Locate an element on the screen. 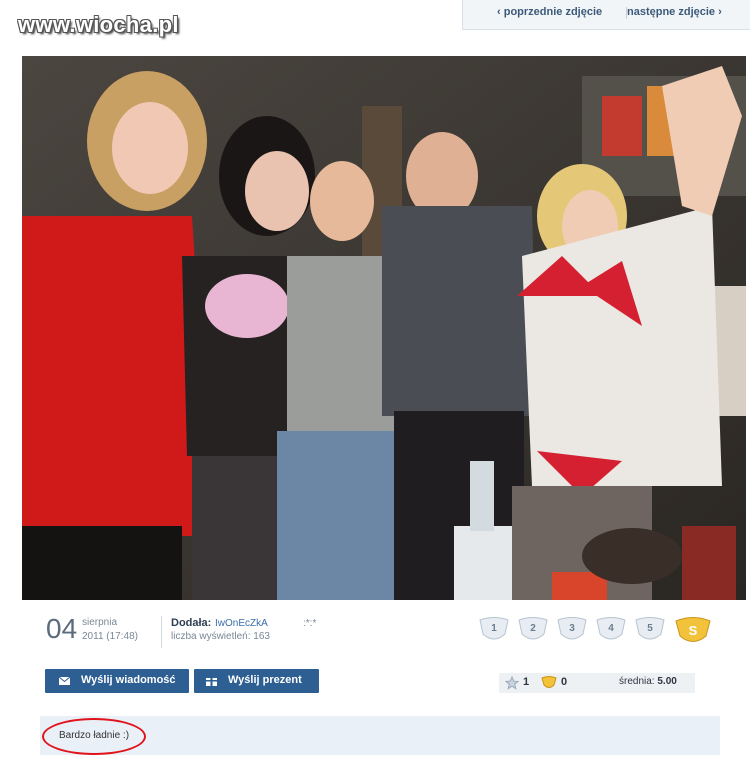 This screenshot has height=761, width=750. date-time: 2011 (17:48) is located at coordinates (110, 636).